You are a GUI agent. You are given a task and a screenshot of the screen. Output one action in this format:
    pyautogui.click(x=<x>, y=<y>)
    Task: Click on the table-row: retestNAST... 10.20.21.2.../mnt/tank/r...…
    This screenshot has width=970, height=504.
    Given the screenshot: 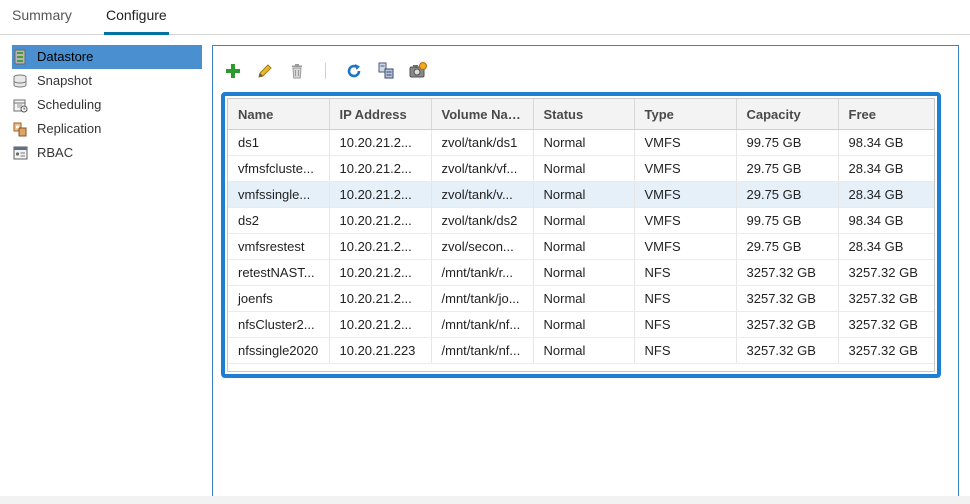 What is the action you would take?
    pyautogui.click(x=581, y=272)
    